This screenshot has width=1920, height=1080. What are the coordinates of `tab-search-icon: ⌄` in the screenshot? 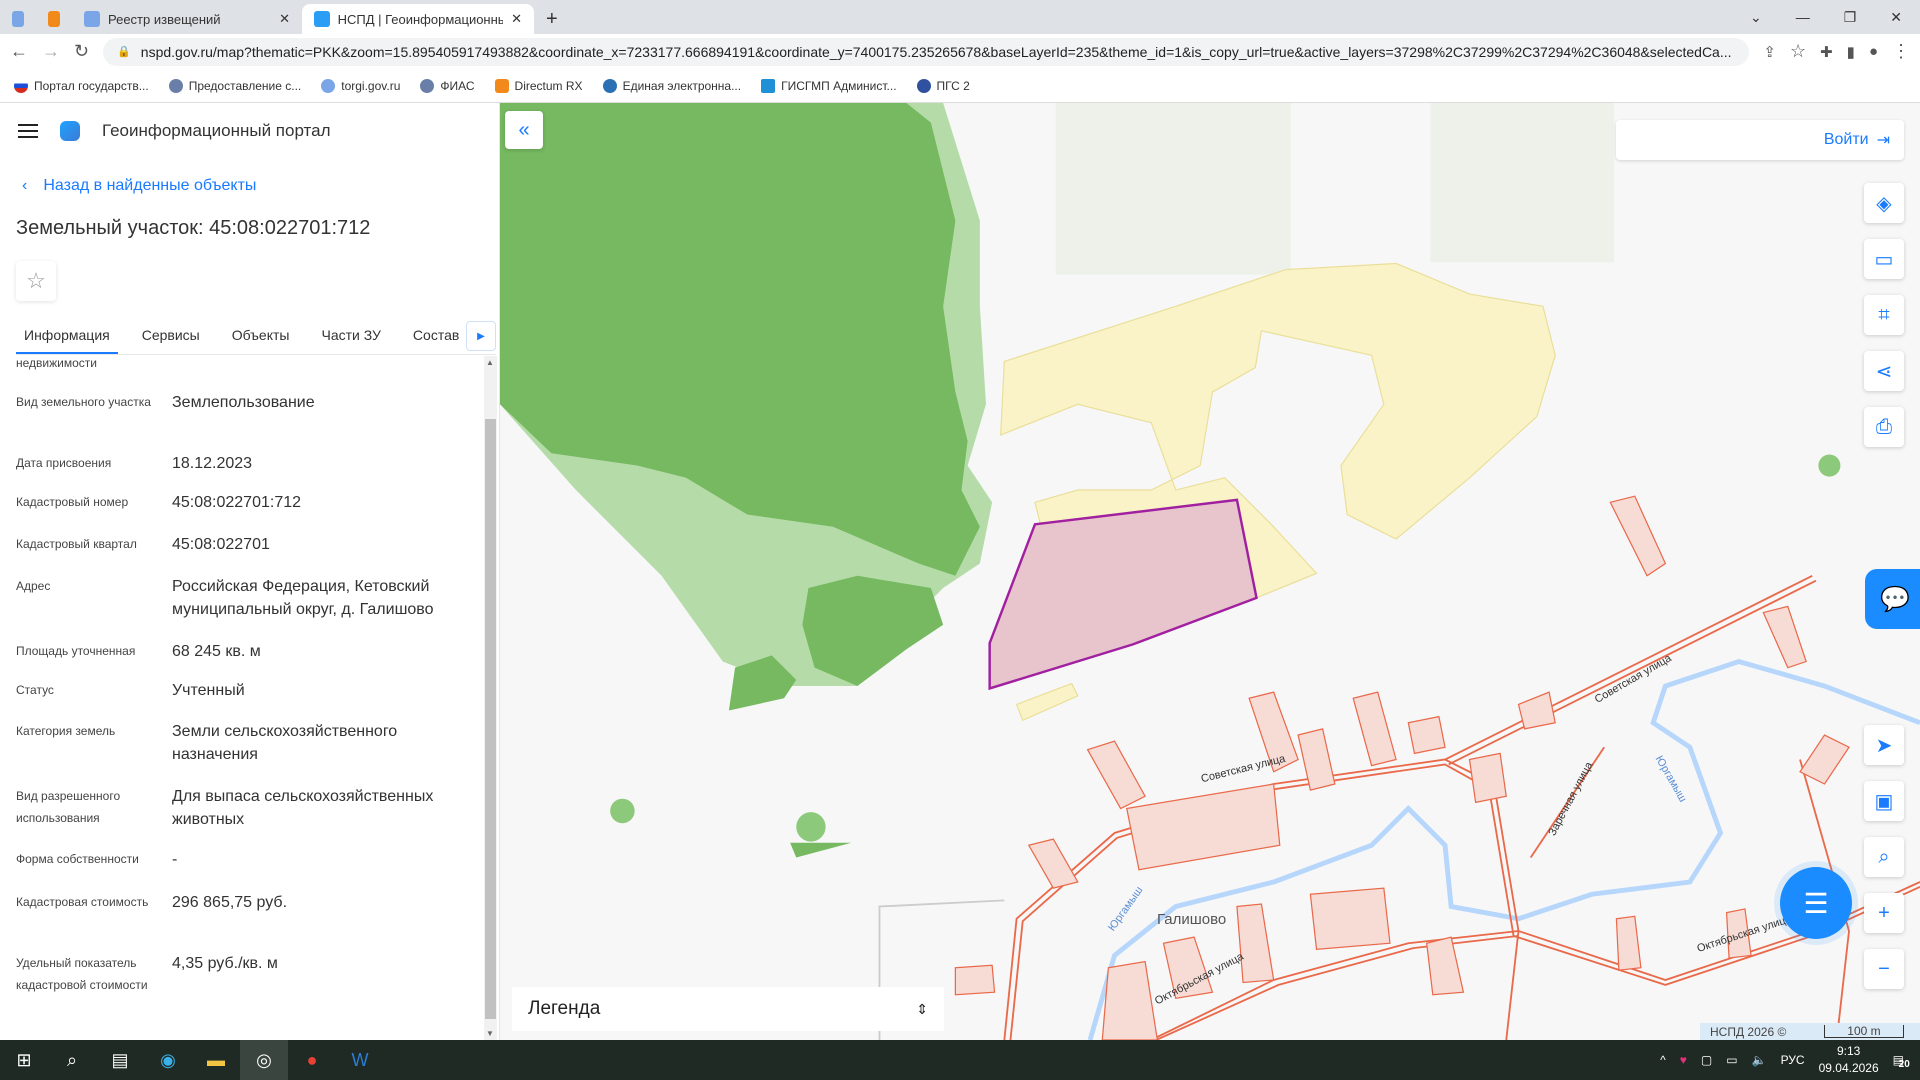 It's located at (1756, 17).